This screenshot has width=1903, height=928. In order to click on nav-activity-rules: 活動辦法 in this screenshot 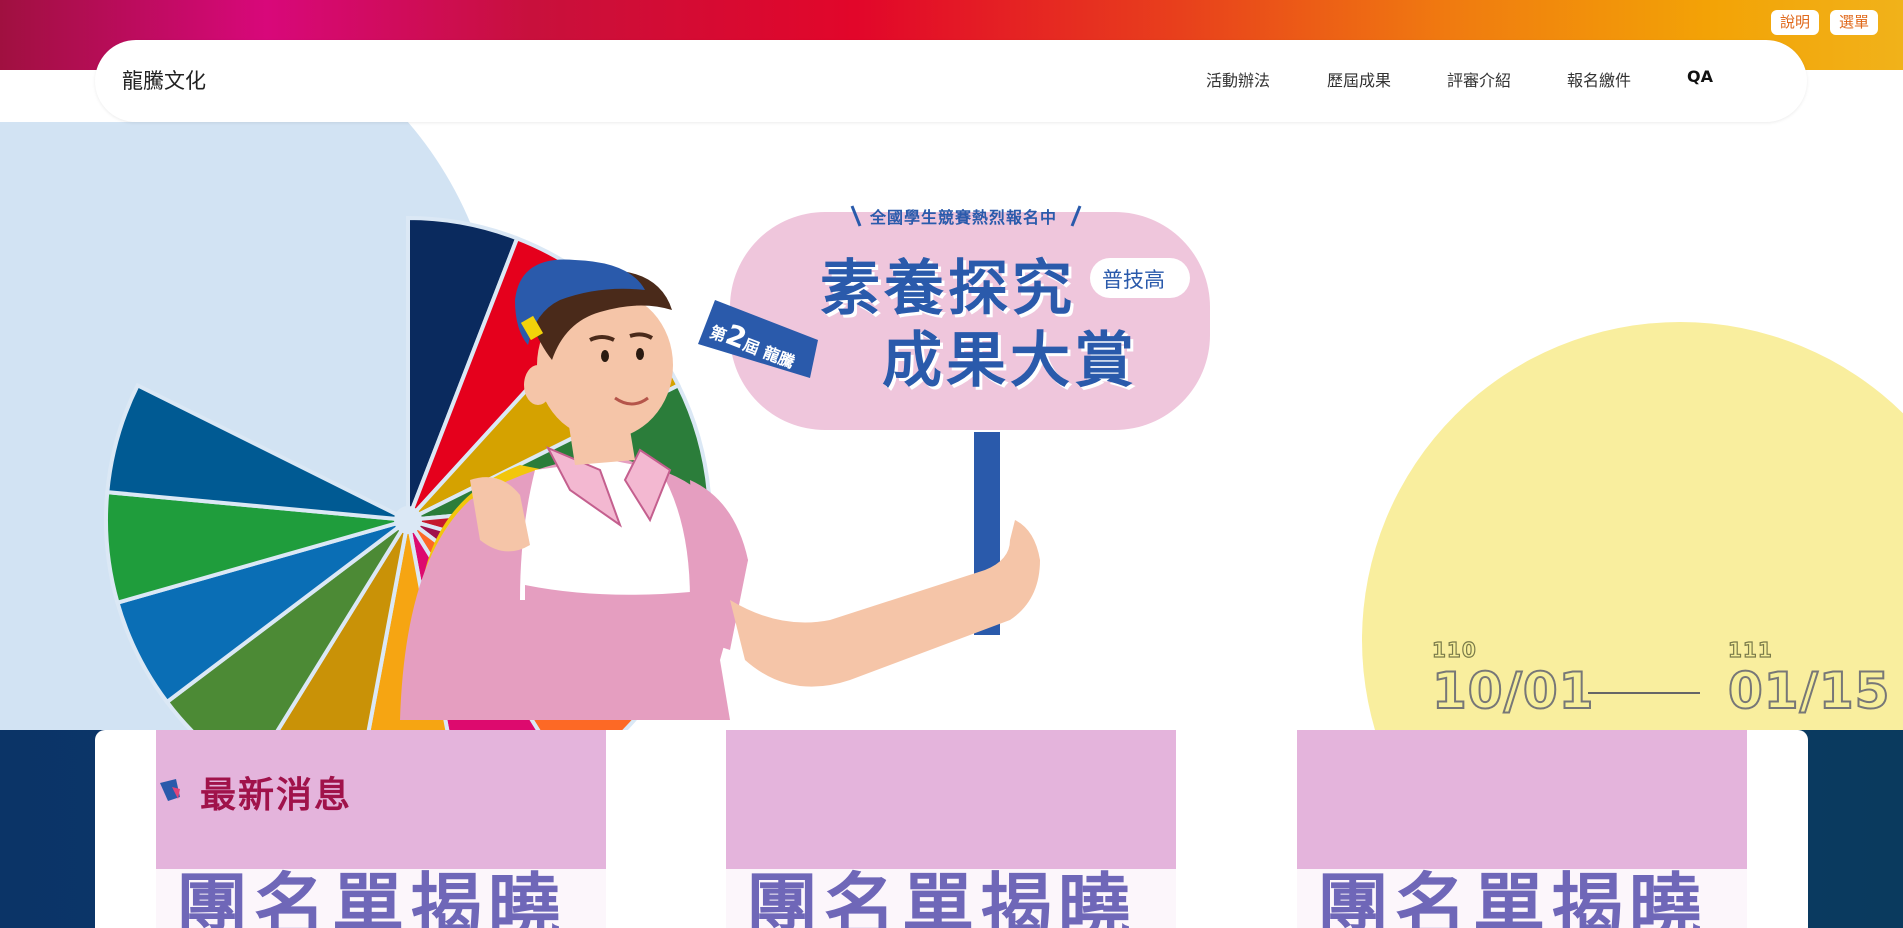, I will do `click(1238, 79)`.